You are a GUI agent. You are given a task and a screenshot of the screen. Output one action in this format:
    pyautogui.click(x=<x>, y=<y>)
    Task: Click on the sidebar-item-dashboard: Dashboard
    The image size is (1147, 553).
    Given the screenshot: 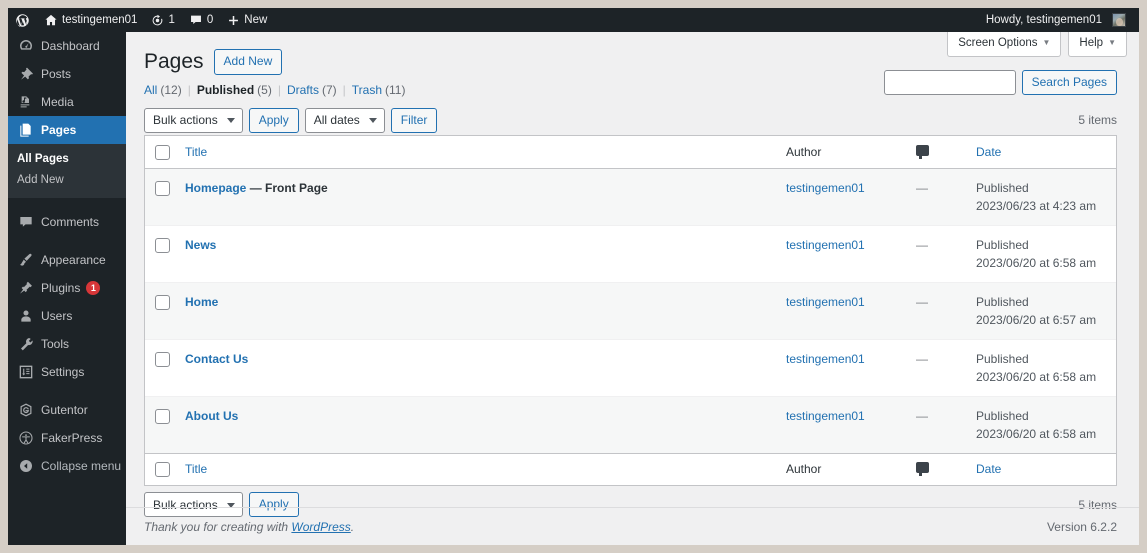 What is the action you would take?
    pyautogui.click(x=67, y=46)
    